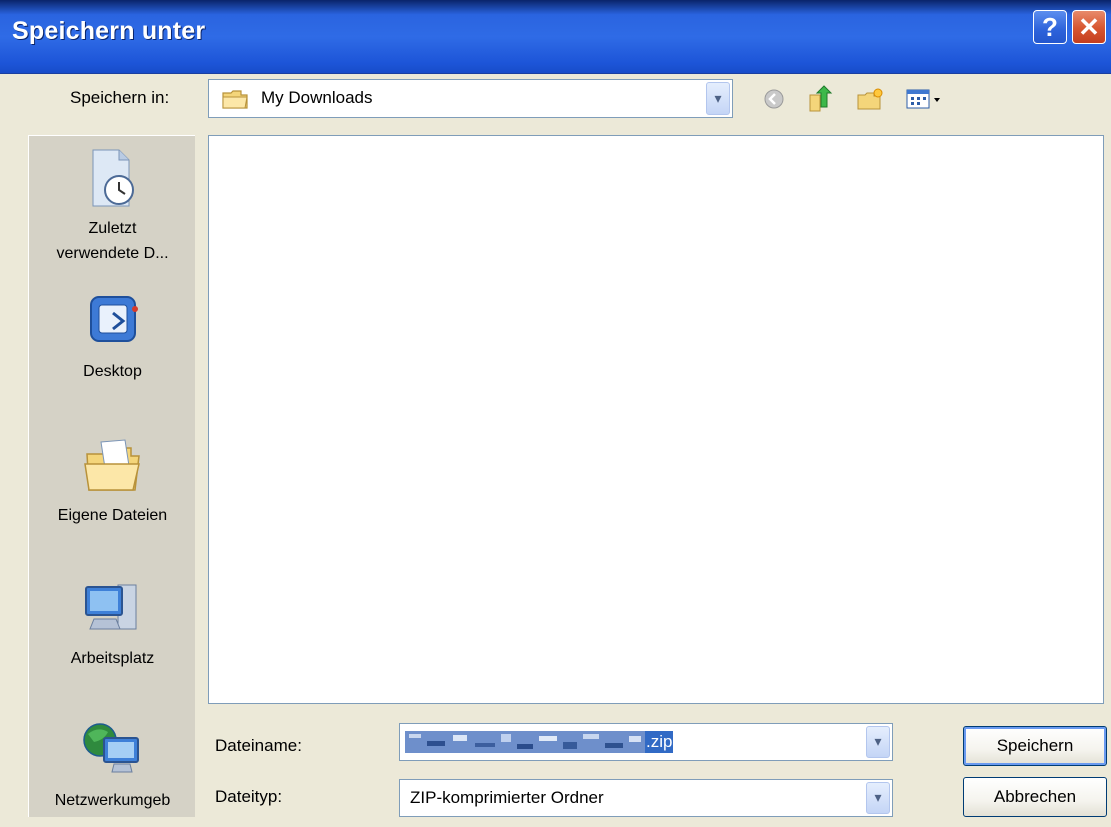 The height and width of the screenshot is (827, 1111). Describe the element at coordinates (111, 465) in the screenshot. I see `my-documents-icon` at that location.